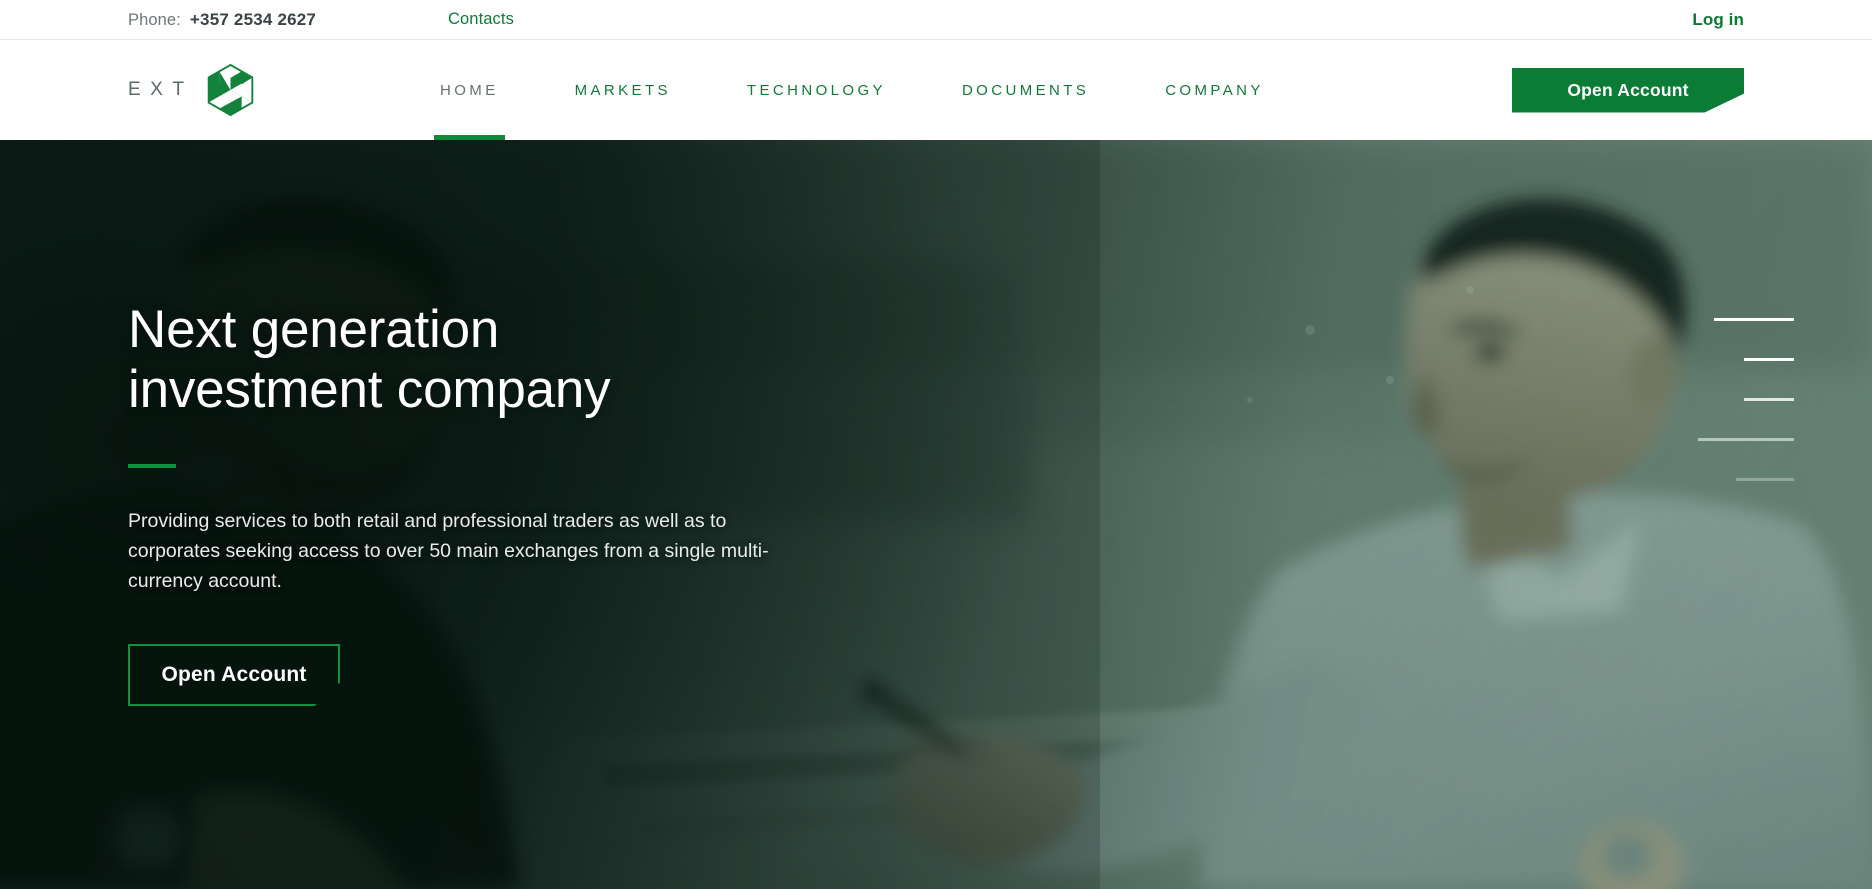  What do you see at coordinates (623, 90) in the screenshot?
I see `nav-item-markets: MARKETS` at bounding box center [623, 90].